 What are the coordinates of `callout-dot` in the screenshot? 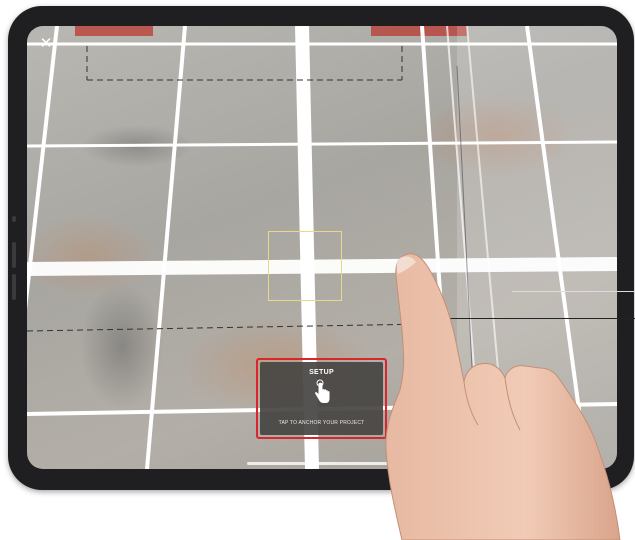 It's located at (443, 318).